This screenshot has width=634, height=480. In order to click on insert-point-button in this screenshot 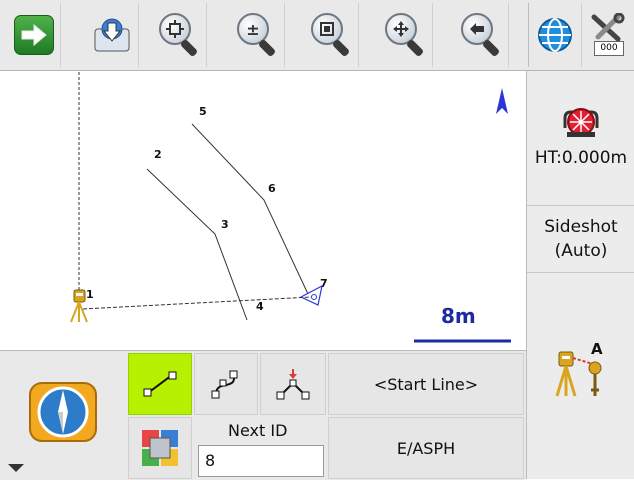, I will do `click(293, 384)`.